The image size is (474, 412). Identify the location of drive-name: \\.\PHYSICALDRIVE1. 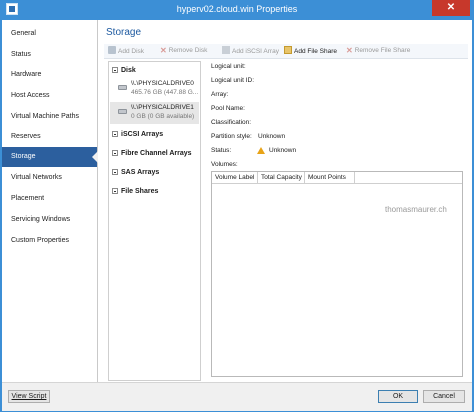
(162, 107).